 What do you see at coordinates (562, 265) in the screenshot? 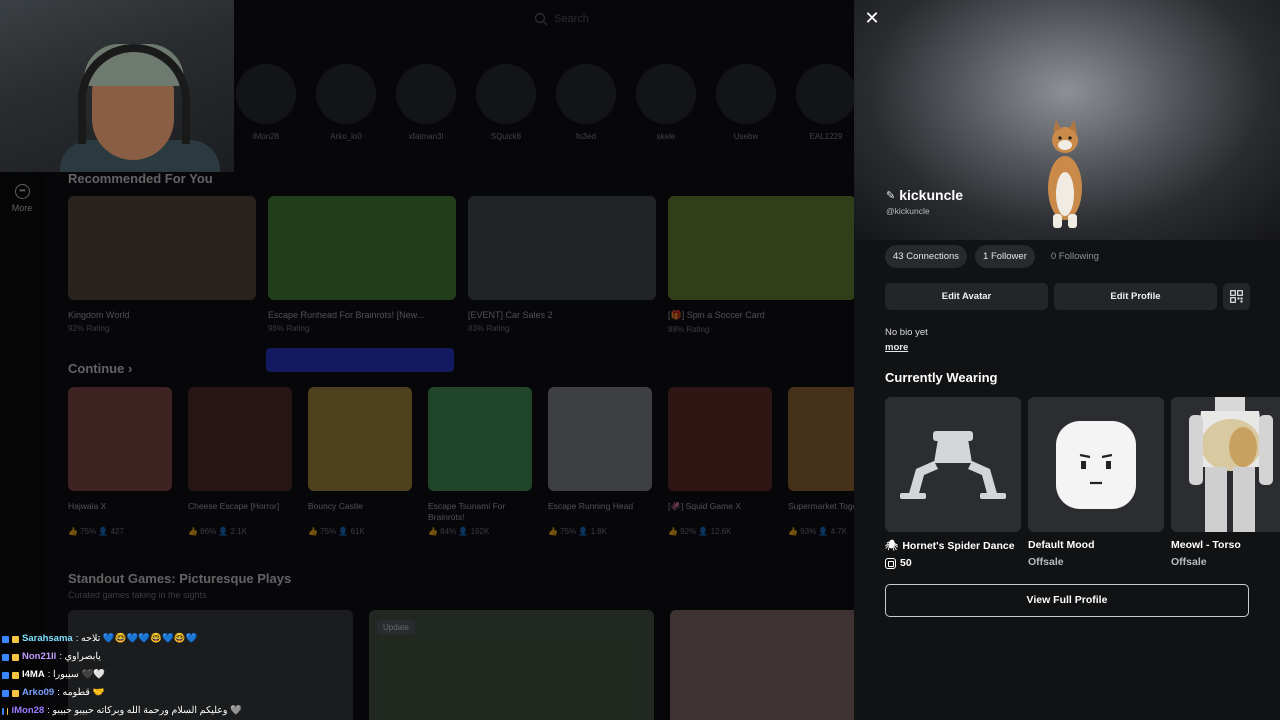
I see `game-card: [EVENT] Car Sales 2 83% Rating` at bounding box center [562, 265].